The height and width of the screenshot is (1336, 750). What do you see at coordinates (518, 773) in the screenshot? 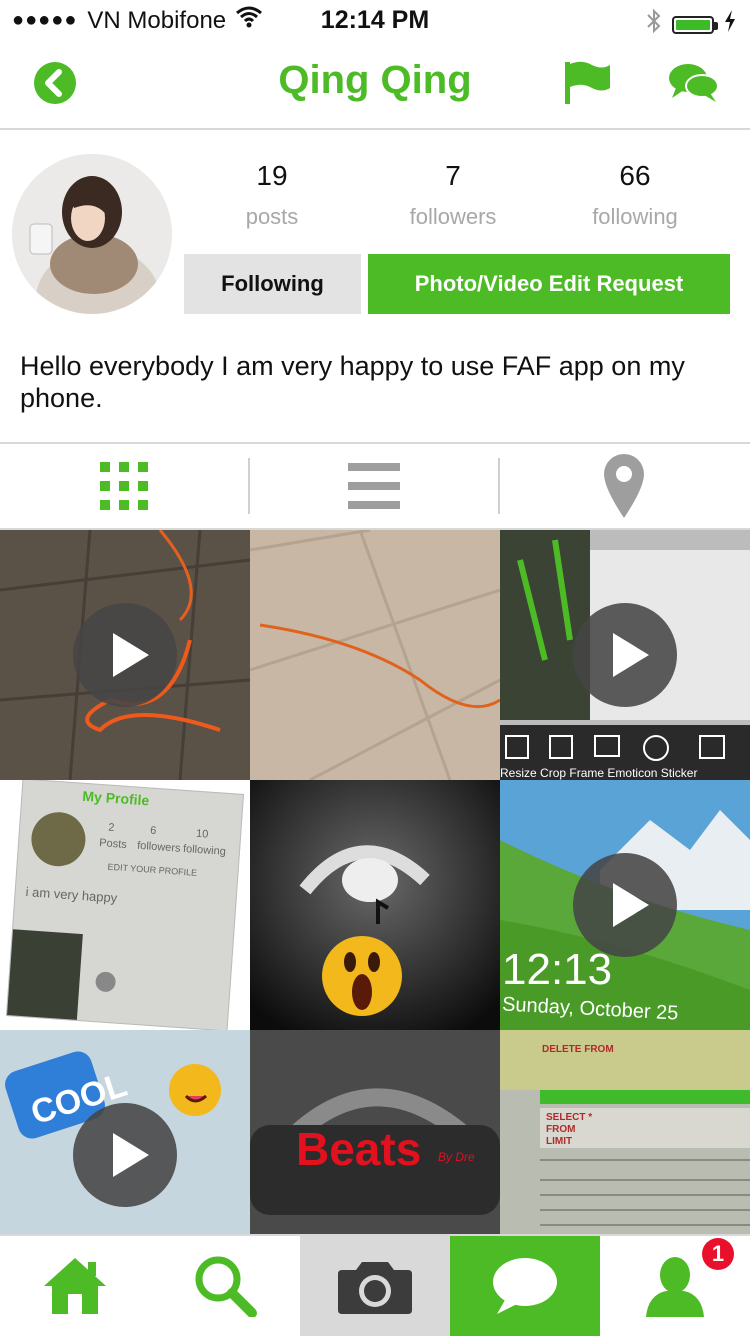
I see `editor-label: Resize` at bounding box center [518, 773].